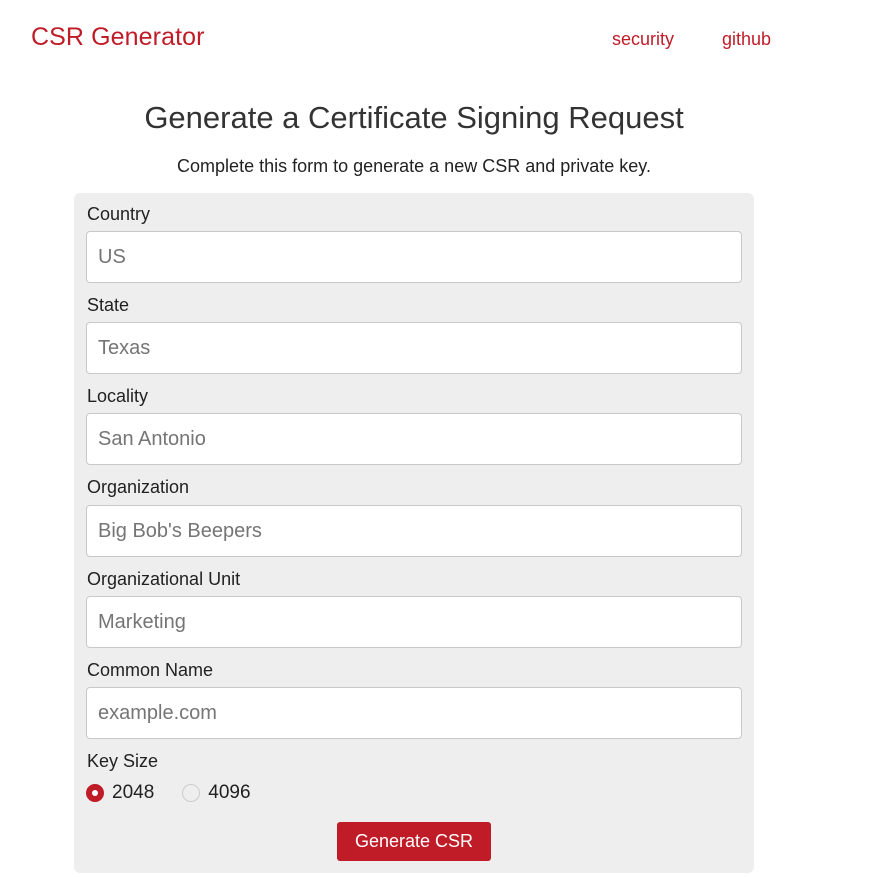 Image resolution: width=873 pixels, height=877 pixels. I want to click on organization-input, so click(414, 531).